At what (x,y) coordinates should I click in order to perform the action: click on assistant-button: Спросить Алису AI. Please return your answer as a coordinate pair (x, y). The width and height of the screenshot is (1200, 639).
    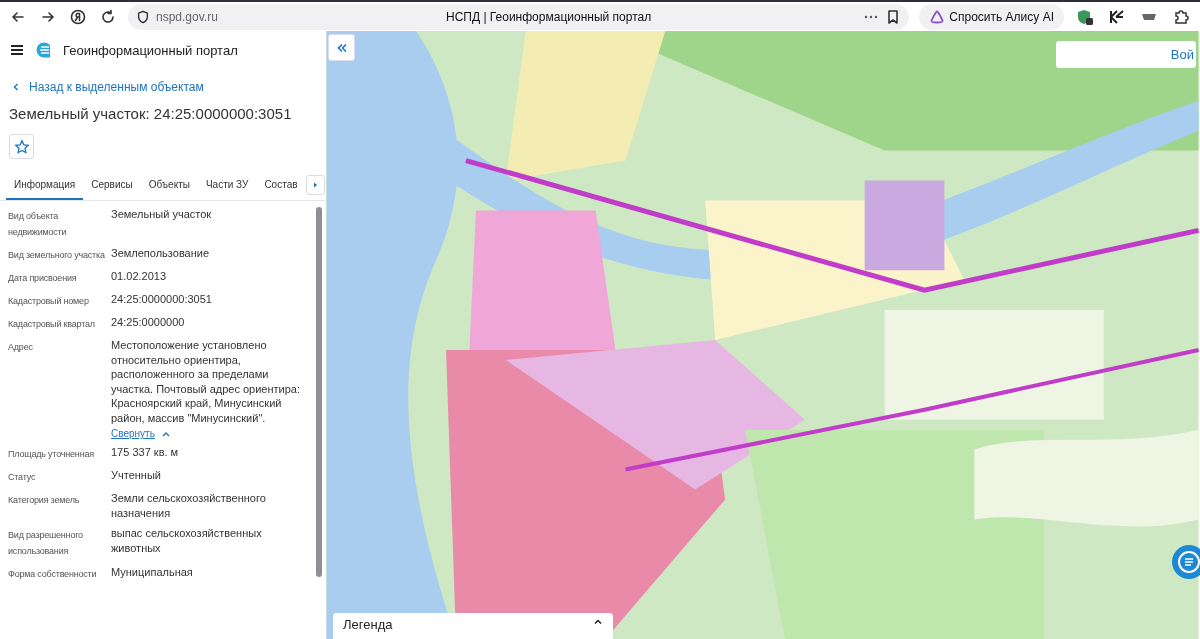
    Looking at the image, I should click on (991, 16).